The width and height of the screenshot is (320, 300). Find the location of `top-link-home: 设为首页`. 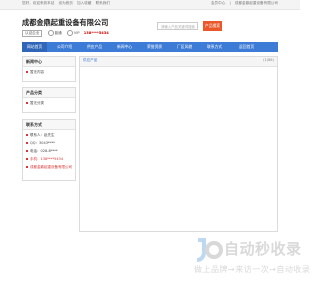

top-link-home: 设为首页 is located at coordinates (66, 3).